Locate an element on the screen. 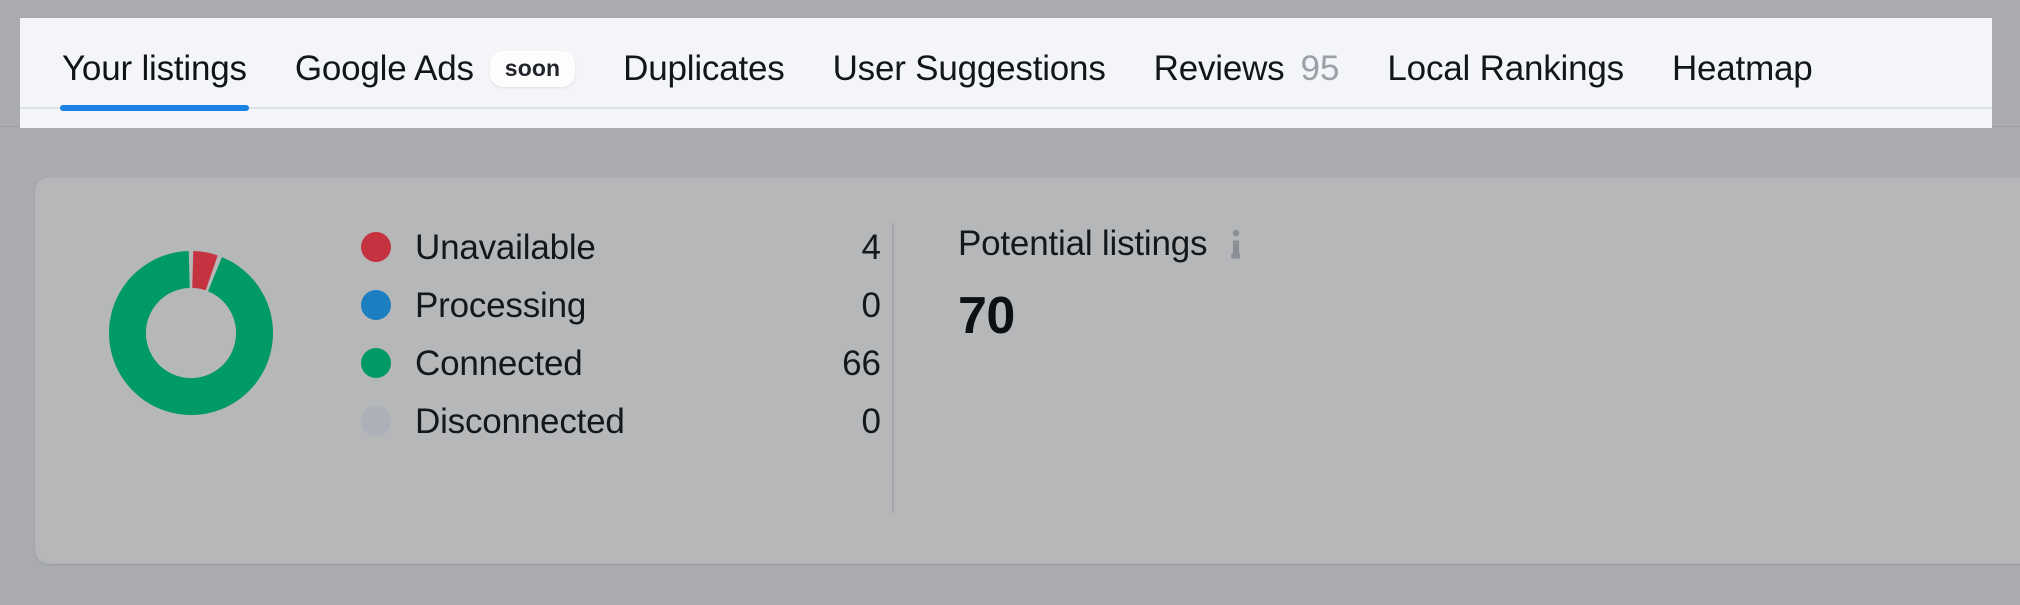 This screenshot has height=605, width=2020. tab-active-underline is located at coordinates (154, 108).